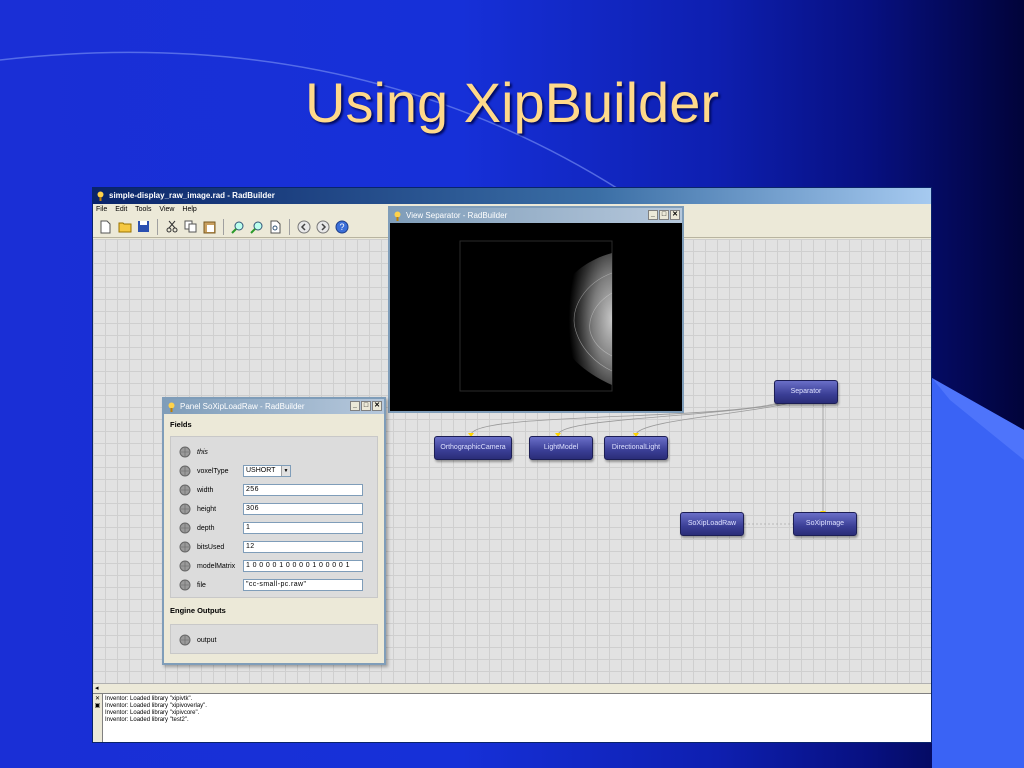 The image size is (1024, 768). I want to click on folder-icon, so click(124, 227).